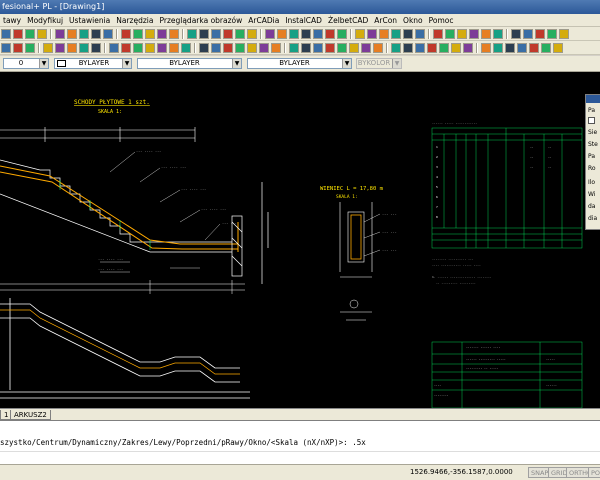  What do you see at coordinates (591, 120) in the screenshot?
I see `palette-checkbox` at bounding box center [591, 120].